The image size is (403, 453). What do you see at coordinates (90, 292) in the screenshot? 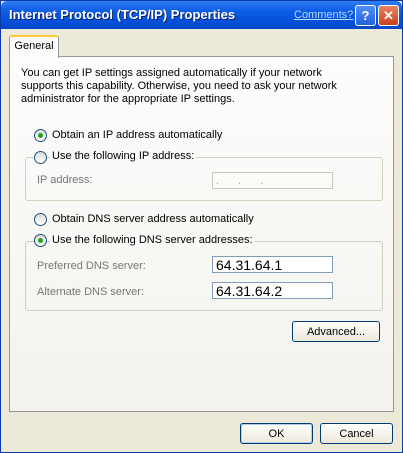
I see `alternate-dns-label: Alternate DNS server:` at bounding box center [90, 292].